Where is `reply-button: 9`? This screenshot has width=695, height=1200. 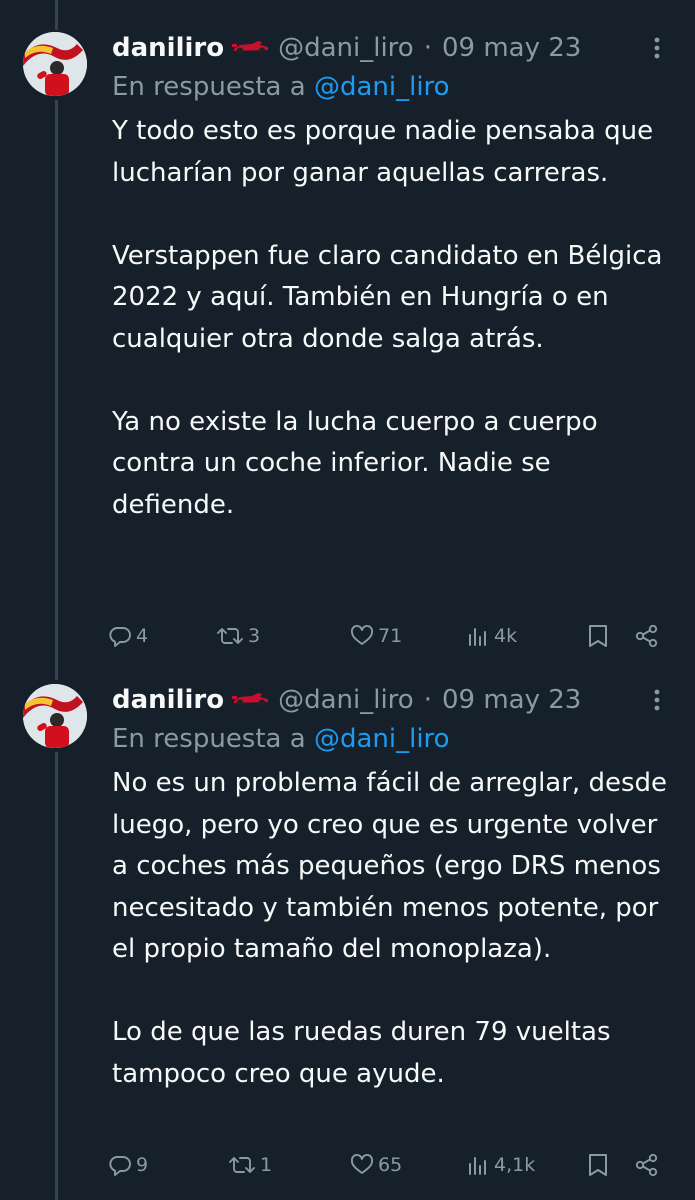 reply-button: 9 is located at coordinates (128, 1165).